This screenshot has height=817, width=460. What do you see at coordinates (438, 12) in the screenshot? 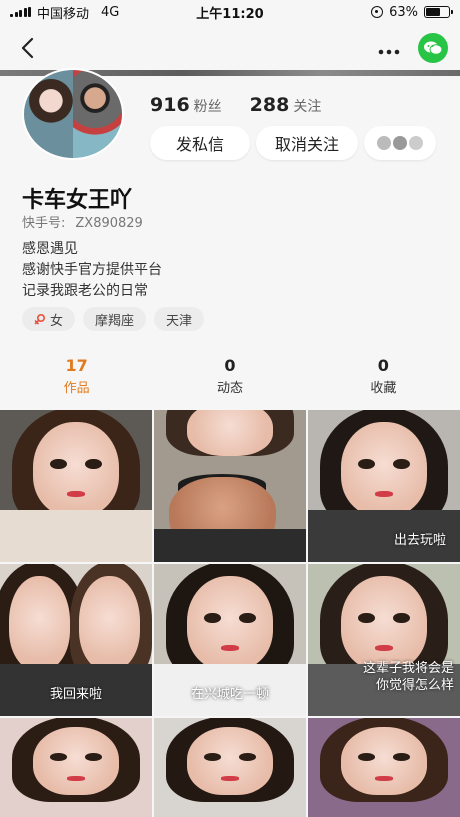
I see `battery-icon` at bounding box center [438, 12].